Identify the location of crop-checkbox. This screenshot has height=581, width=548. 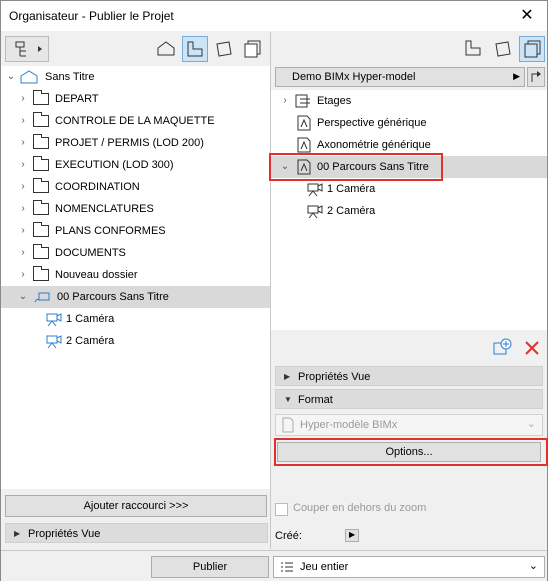
(281, 509).